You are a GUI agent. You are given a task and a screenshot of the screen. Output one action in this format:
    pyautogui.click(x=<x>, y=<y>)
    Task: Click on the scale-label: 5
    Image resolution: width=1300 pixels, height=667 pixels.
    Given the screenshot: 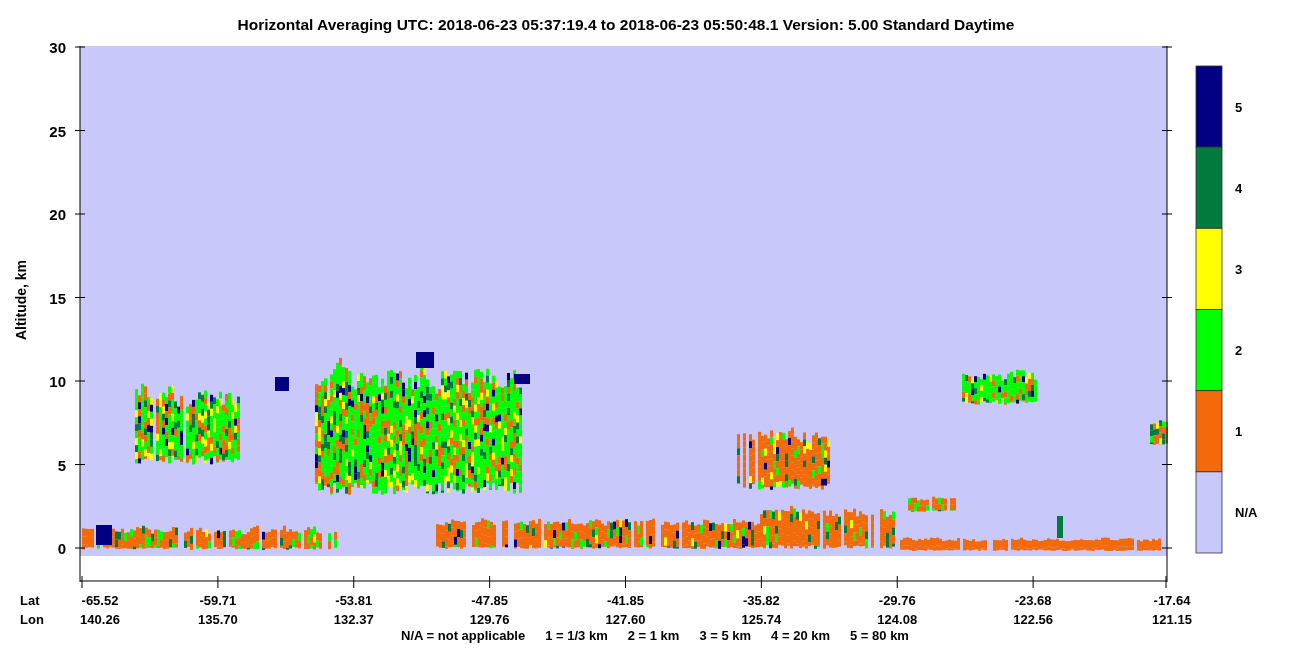 What is the action you would take?
    pyautogui.click(x=1239, y=107)
    